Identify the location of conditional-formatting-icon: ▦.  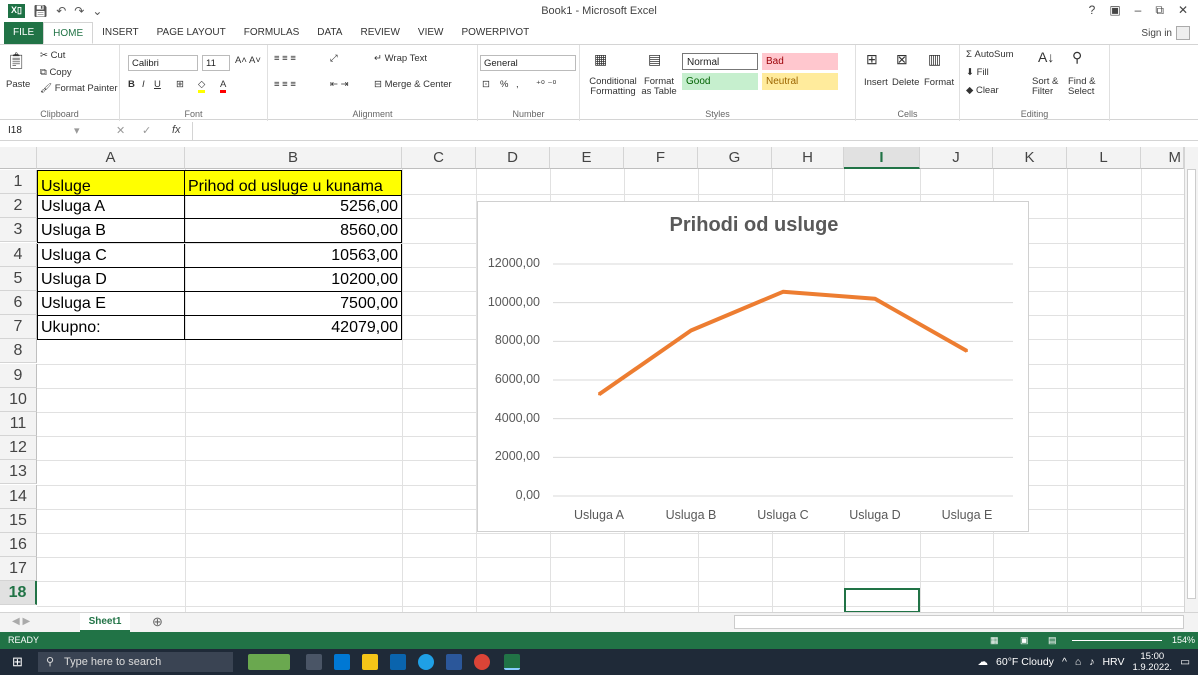
(600, 59).